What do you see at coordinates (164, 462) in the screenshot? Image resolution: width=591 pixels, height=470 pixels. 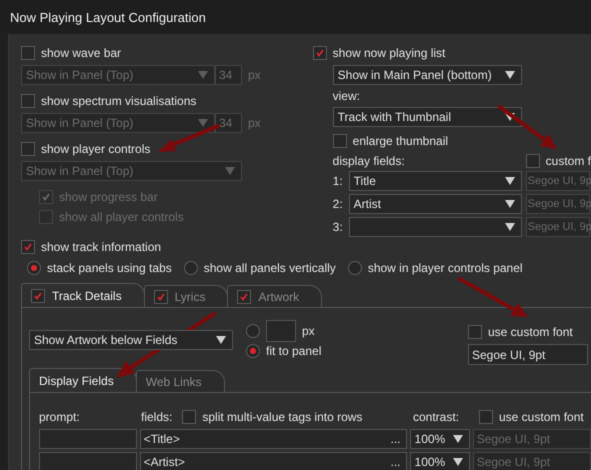 I see `field-value: <Artist>` at bounding box center [164, 462].